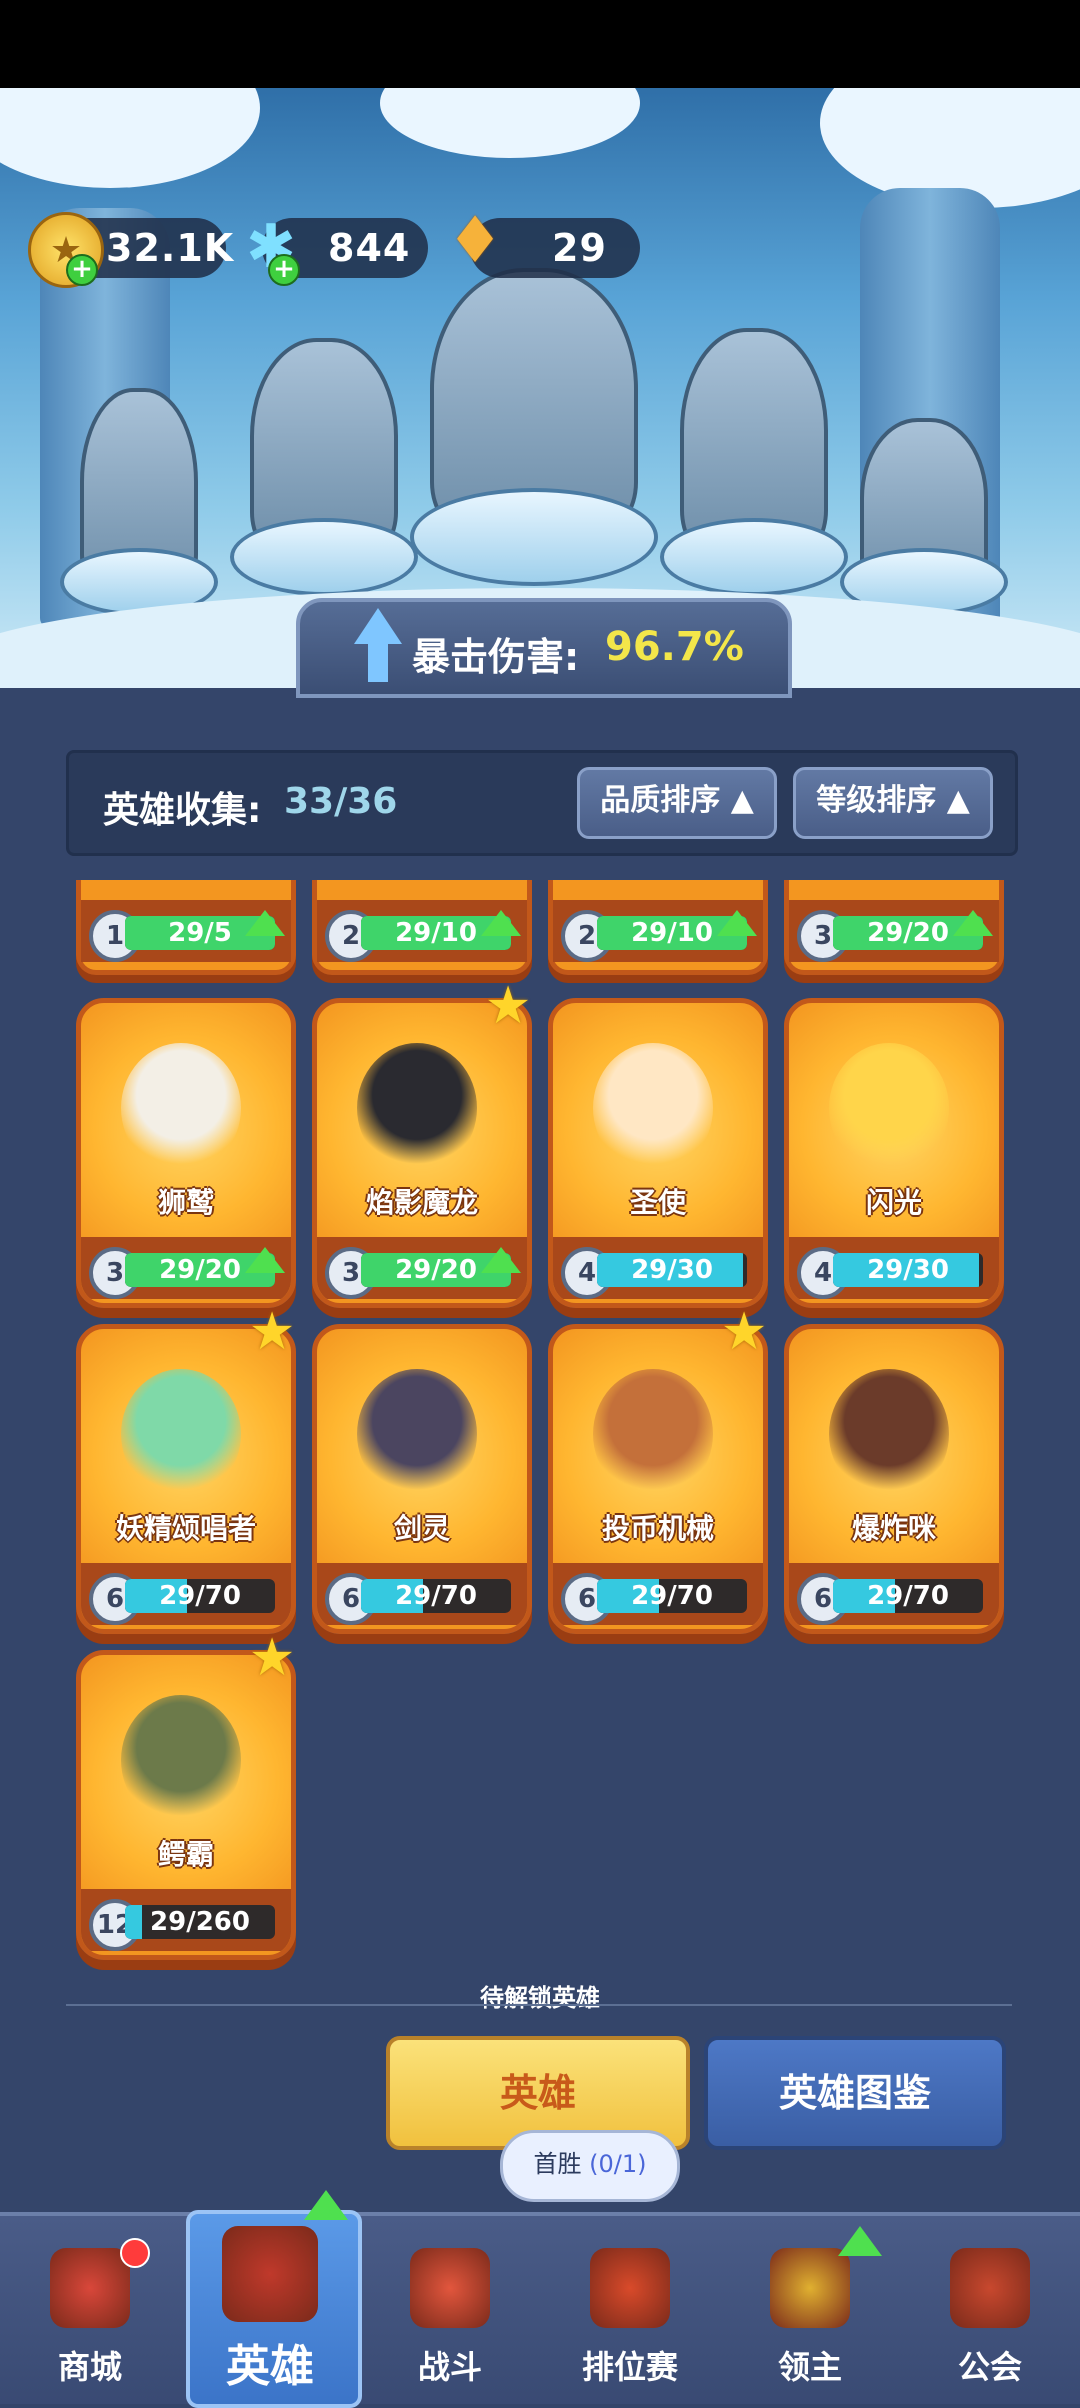 This screenshot has height=2408, width=1080. Describe the element at coordinates (82, 270) in the screenshot. I see `add-gold-icon: +` at that location.